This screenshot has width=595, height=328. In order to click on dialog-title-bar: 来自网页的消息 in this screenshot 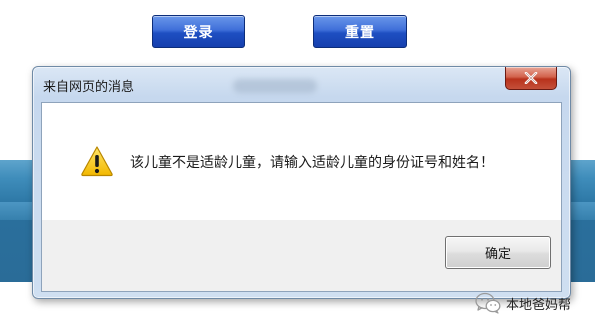, I will do `click(301, 85)`.